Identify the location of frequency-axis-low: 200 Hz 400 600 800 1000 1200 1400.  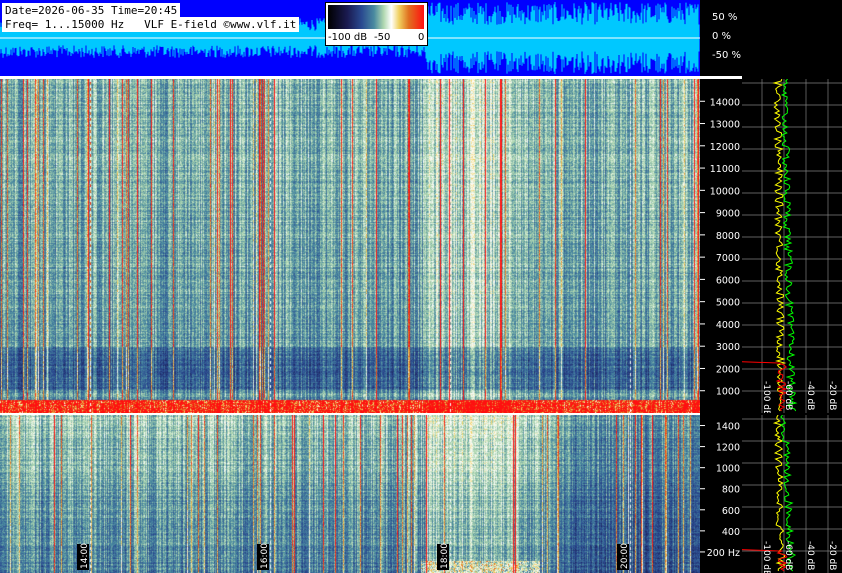
(720, 490).